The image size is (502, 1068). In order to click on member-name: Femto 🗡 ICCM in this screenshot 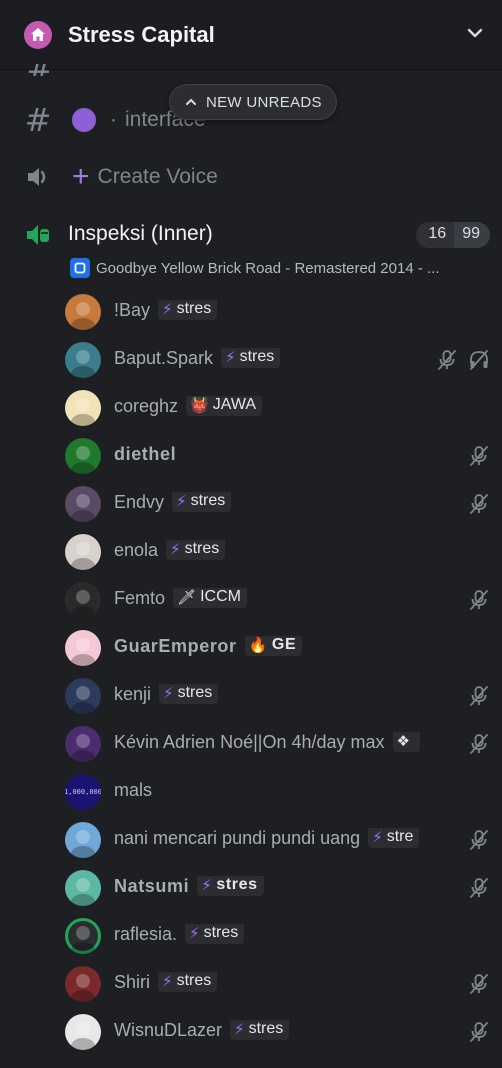, I will do `click(180, 599)`.